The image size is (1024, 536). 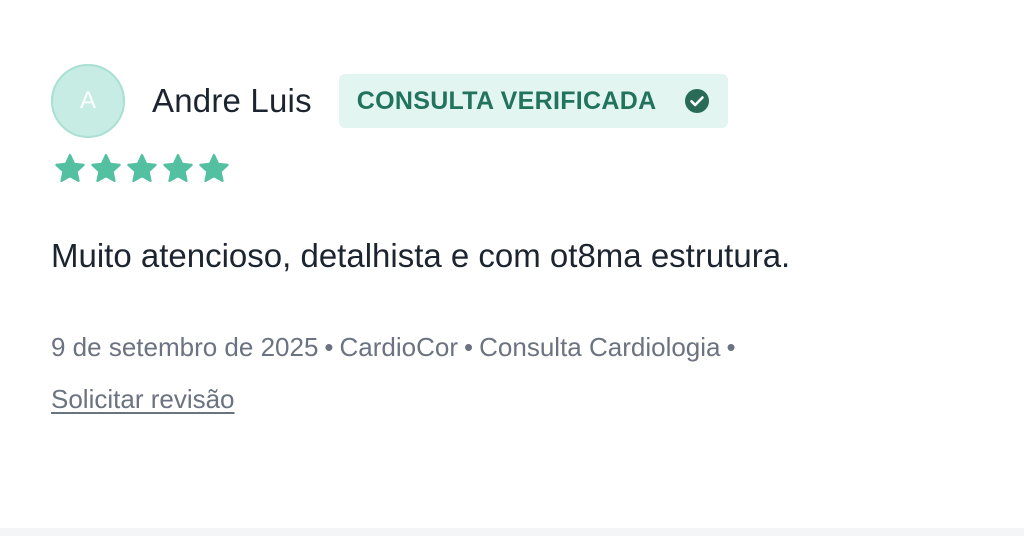 I want to click on check-circle-icon, so click(x=697, y=101).